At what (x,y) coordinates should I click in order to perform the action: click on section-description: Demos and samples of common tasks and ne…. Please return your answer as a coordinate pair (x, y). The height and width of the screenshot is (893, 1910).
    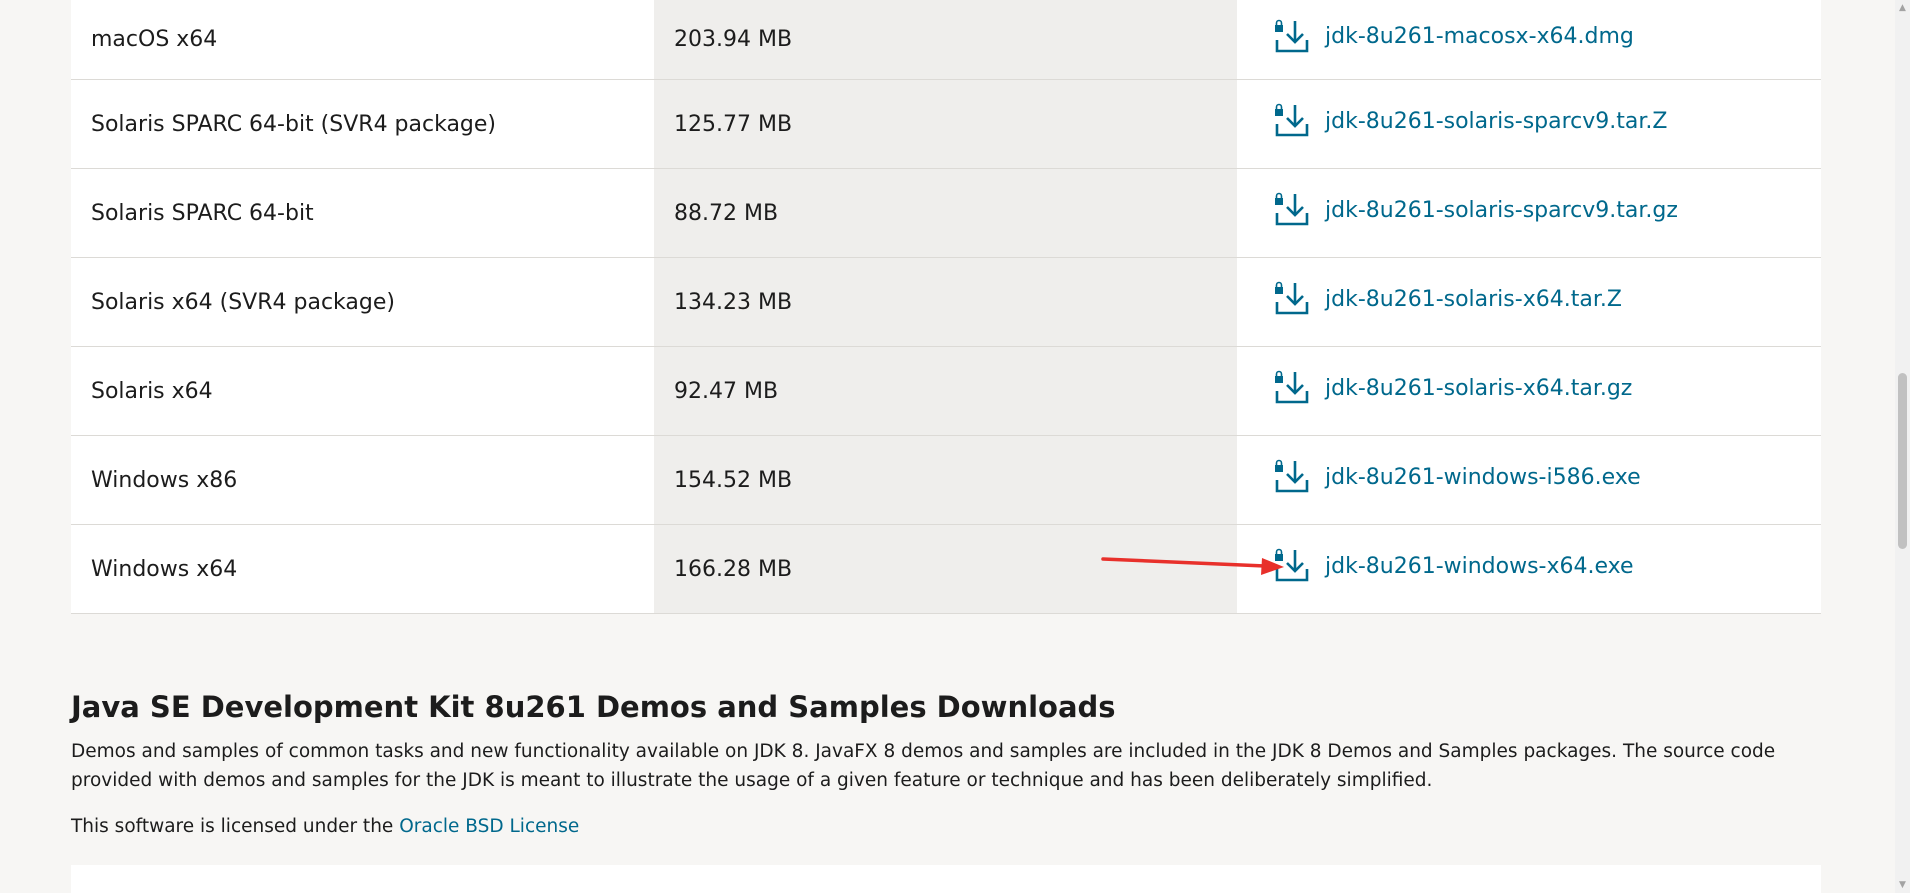
    Looking at the image, I should click on (923, 766).